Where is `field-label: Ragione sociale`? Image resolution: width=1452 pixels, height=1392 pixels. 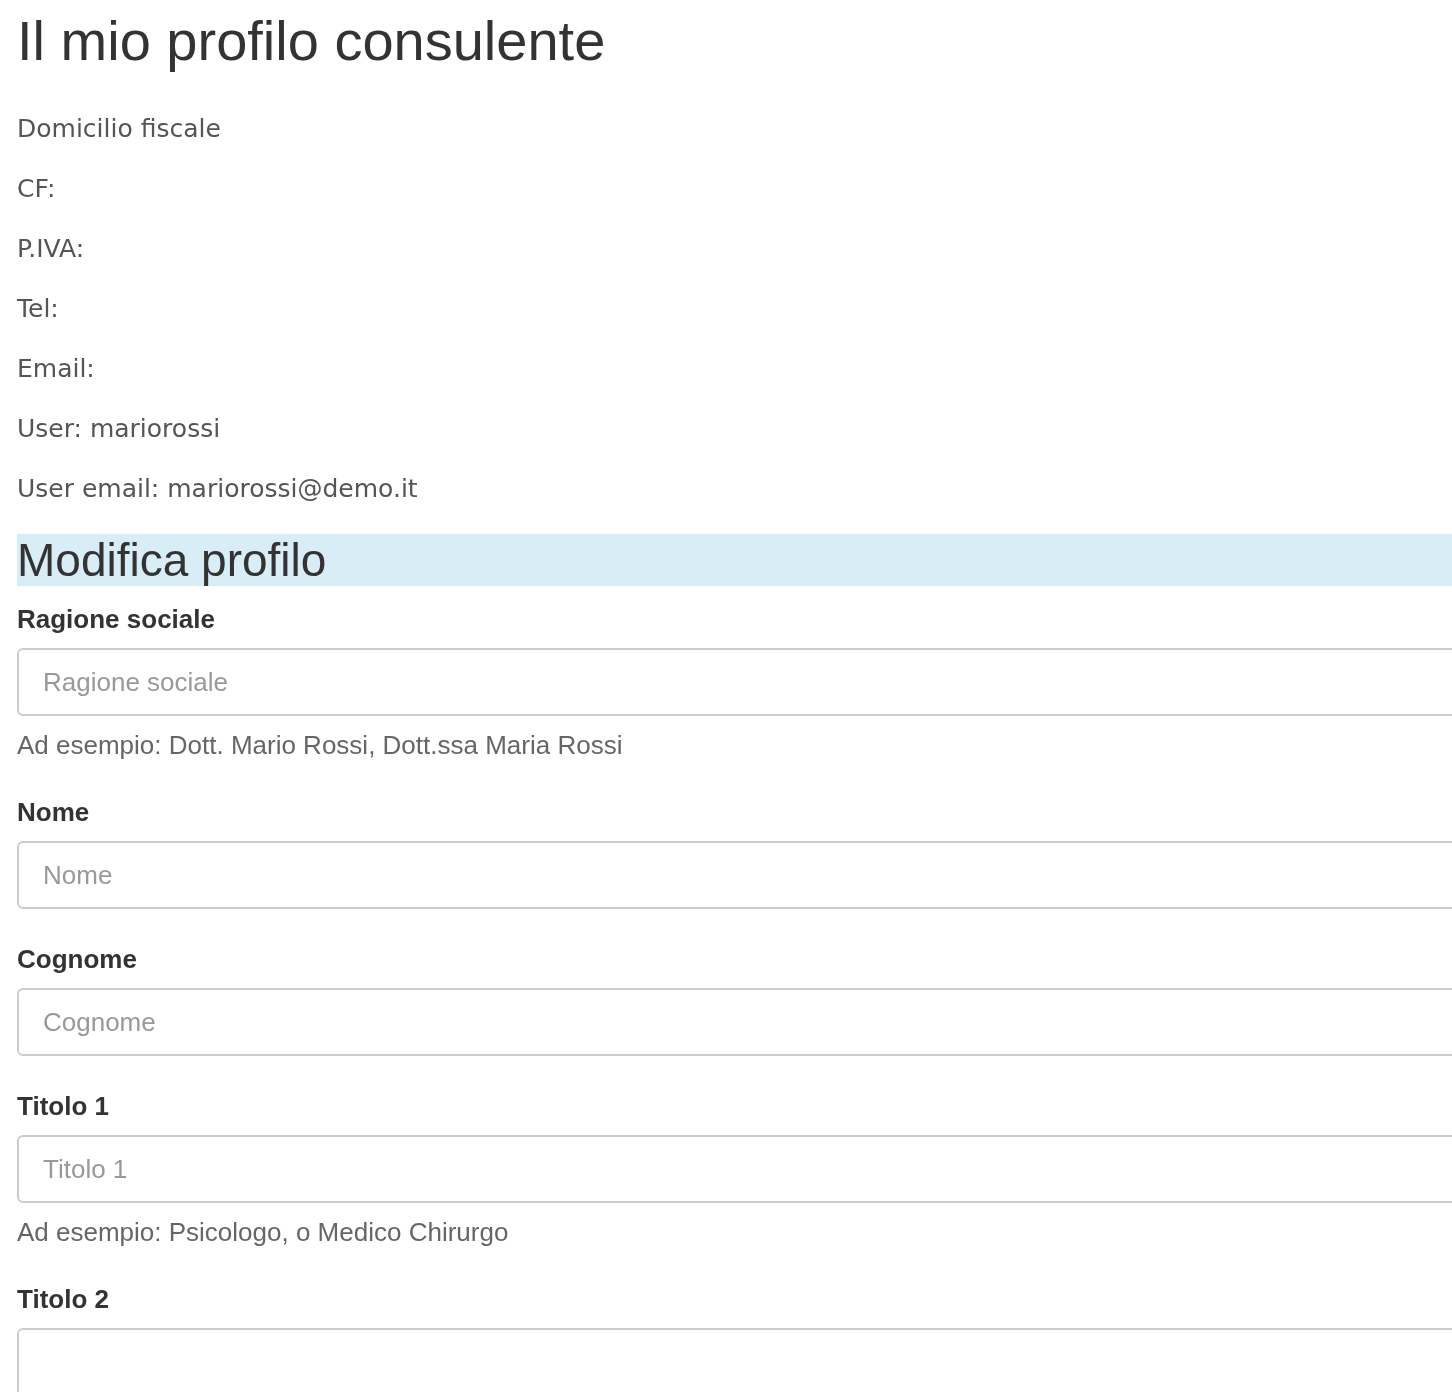 field-label: Ragione sociale is located at coordinates (116, 619).